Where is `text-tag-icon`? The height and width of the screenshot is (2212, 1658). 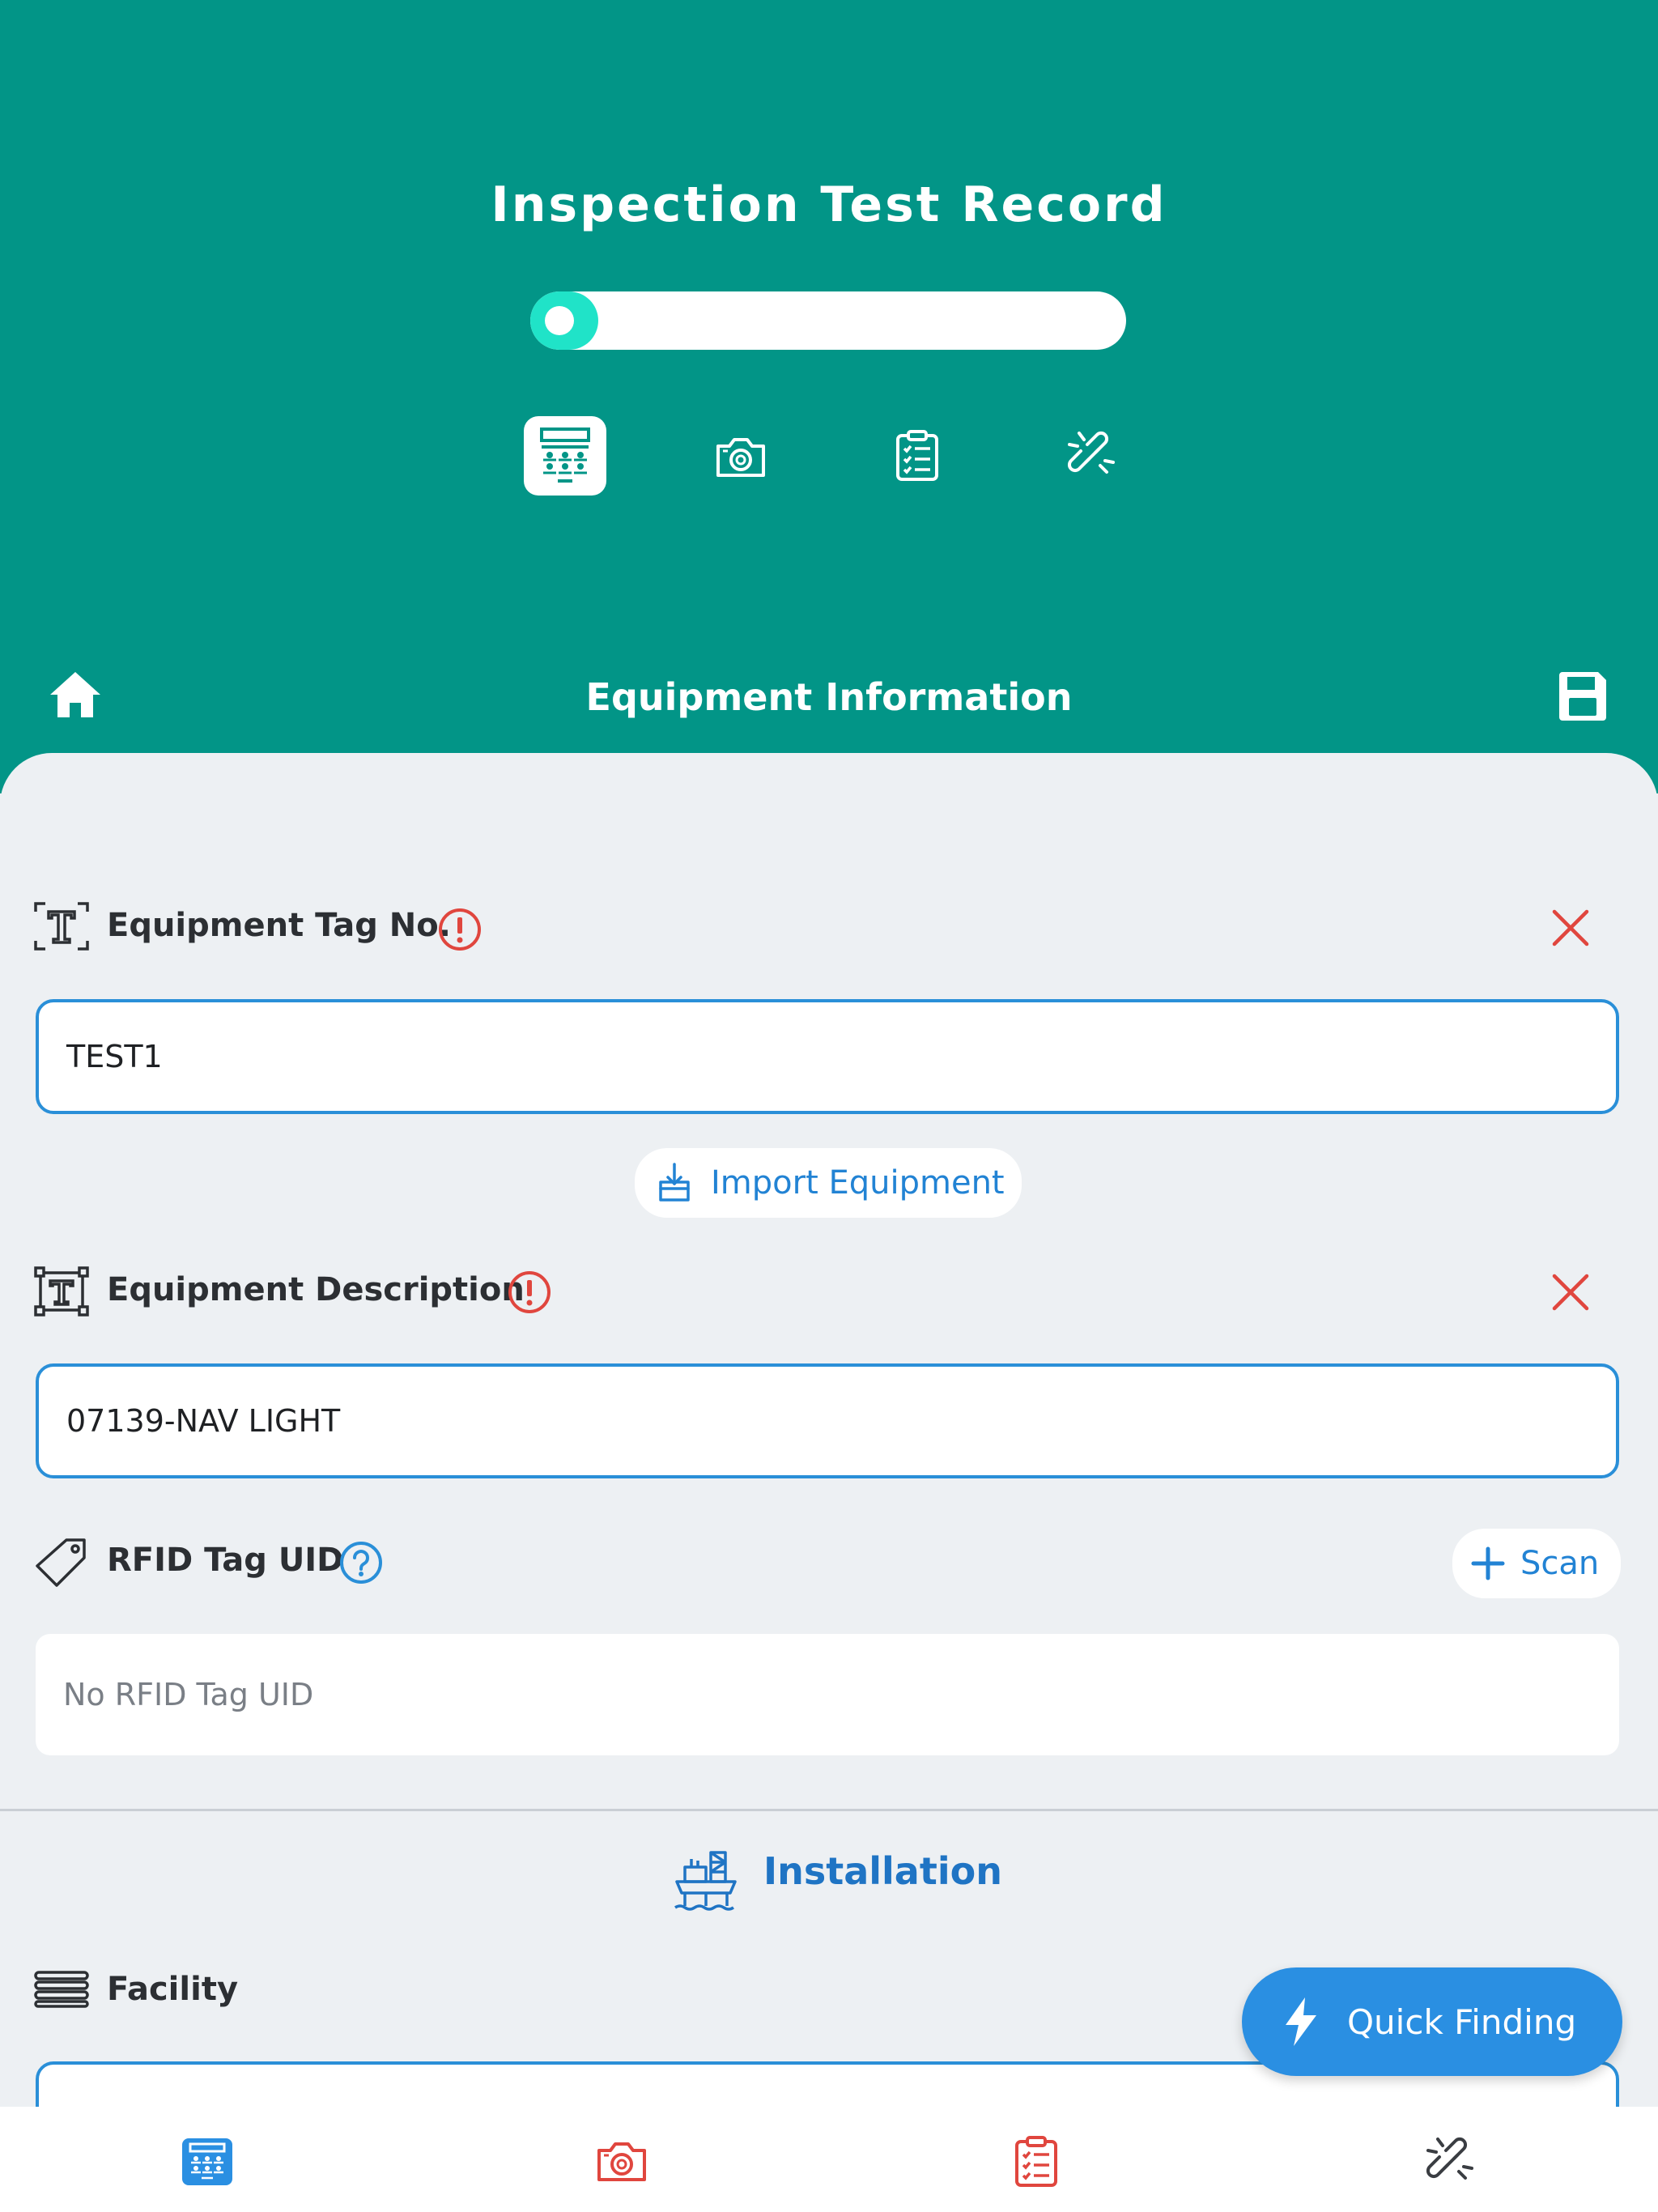
text-tag-icon is located at coordinates (61, 927).